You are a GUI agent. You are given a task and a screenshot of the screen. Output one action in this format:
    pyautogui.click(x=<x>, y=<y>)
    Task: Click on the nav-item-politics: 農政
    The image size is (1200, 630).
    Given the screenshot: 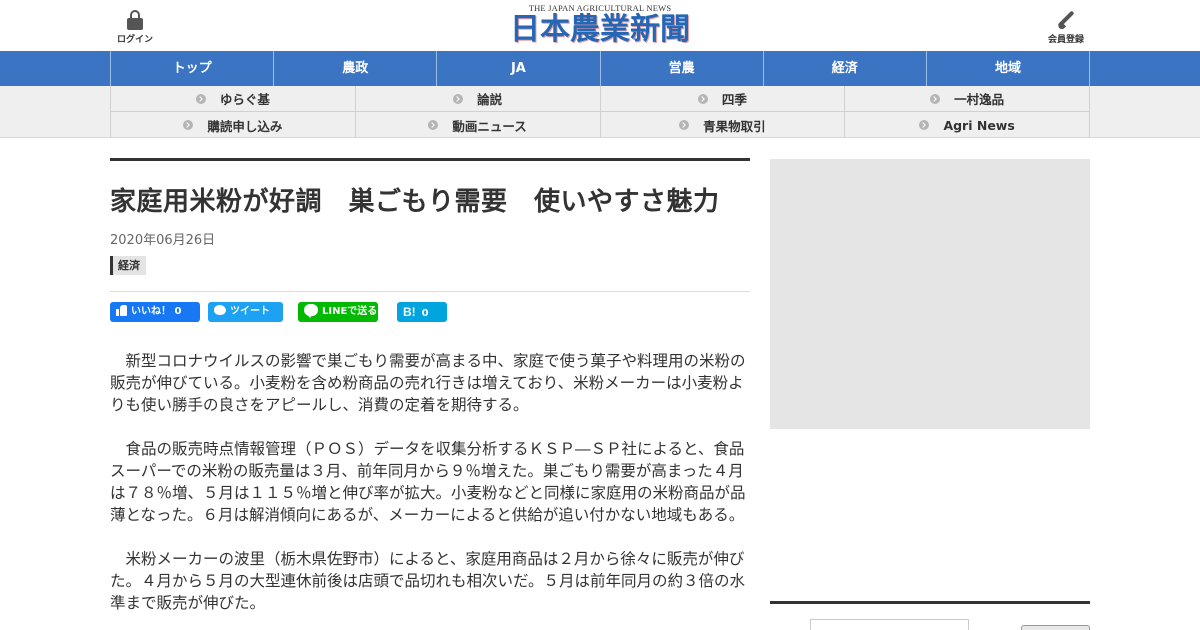 What is the action you would take?
    pyautogui.click(x=356, y=68)
    